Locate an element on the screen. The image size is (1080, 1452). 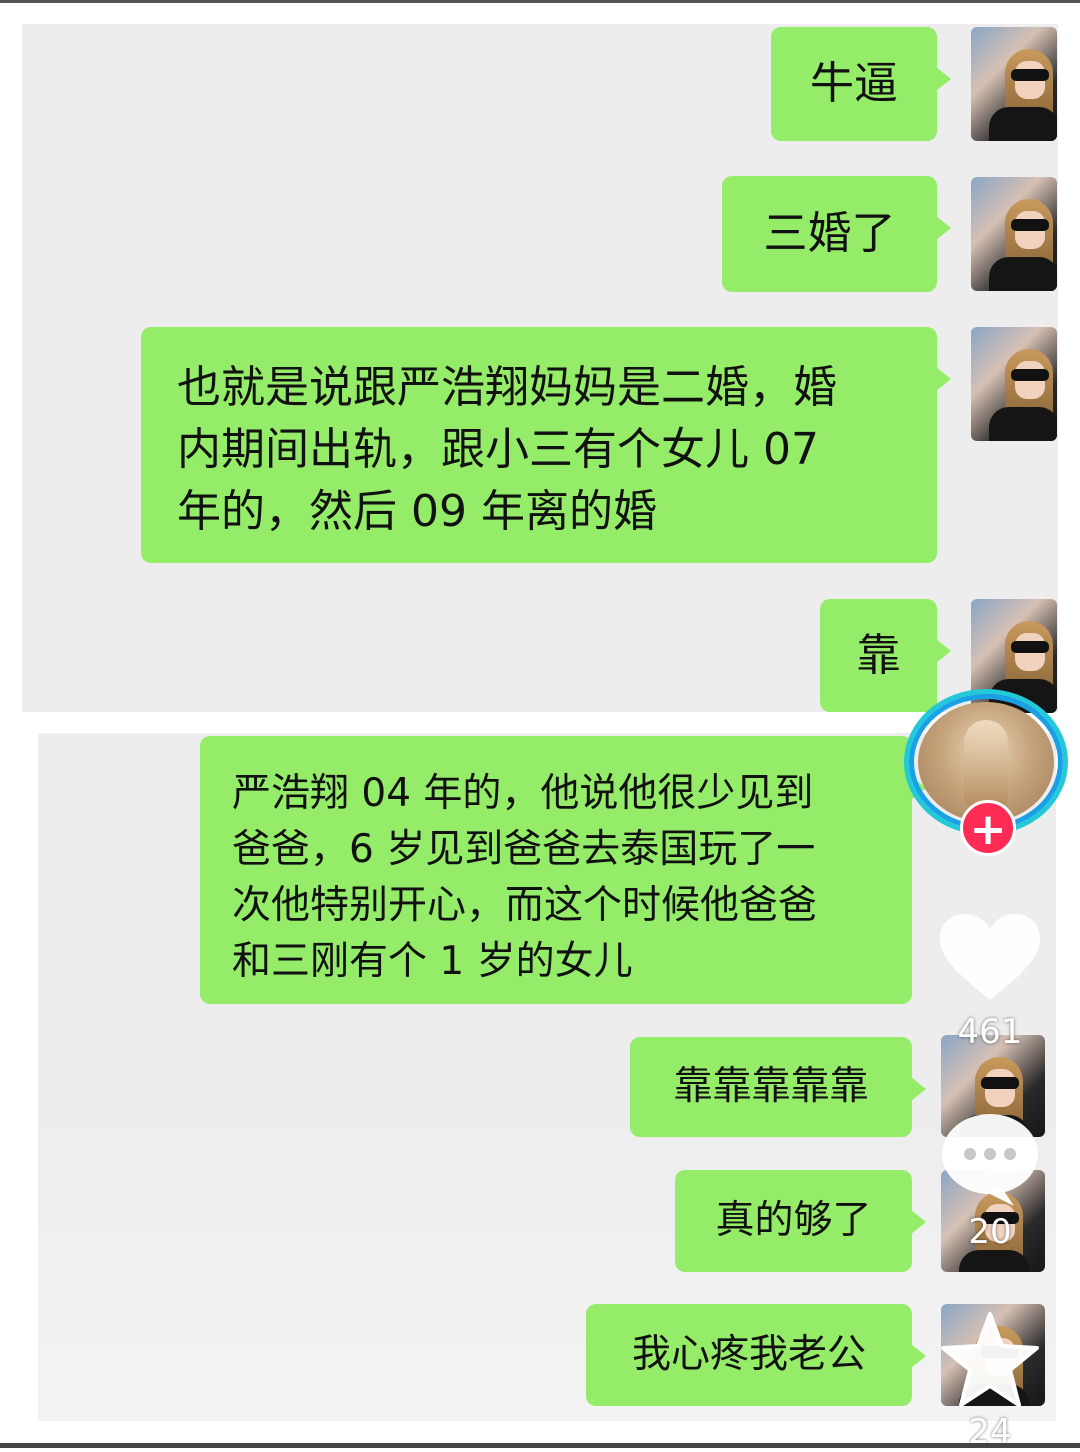
message-line: 也就是说跟严浩翔妈妈是二婚，婚 is located at coordinates (507, 387).